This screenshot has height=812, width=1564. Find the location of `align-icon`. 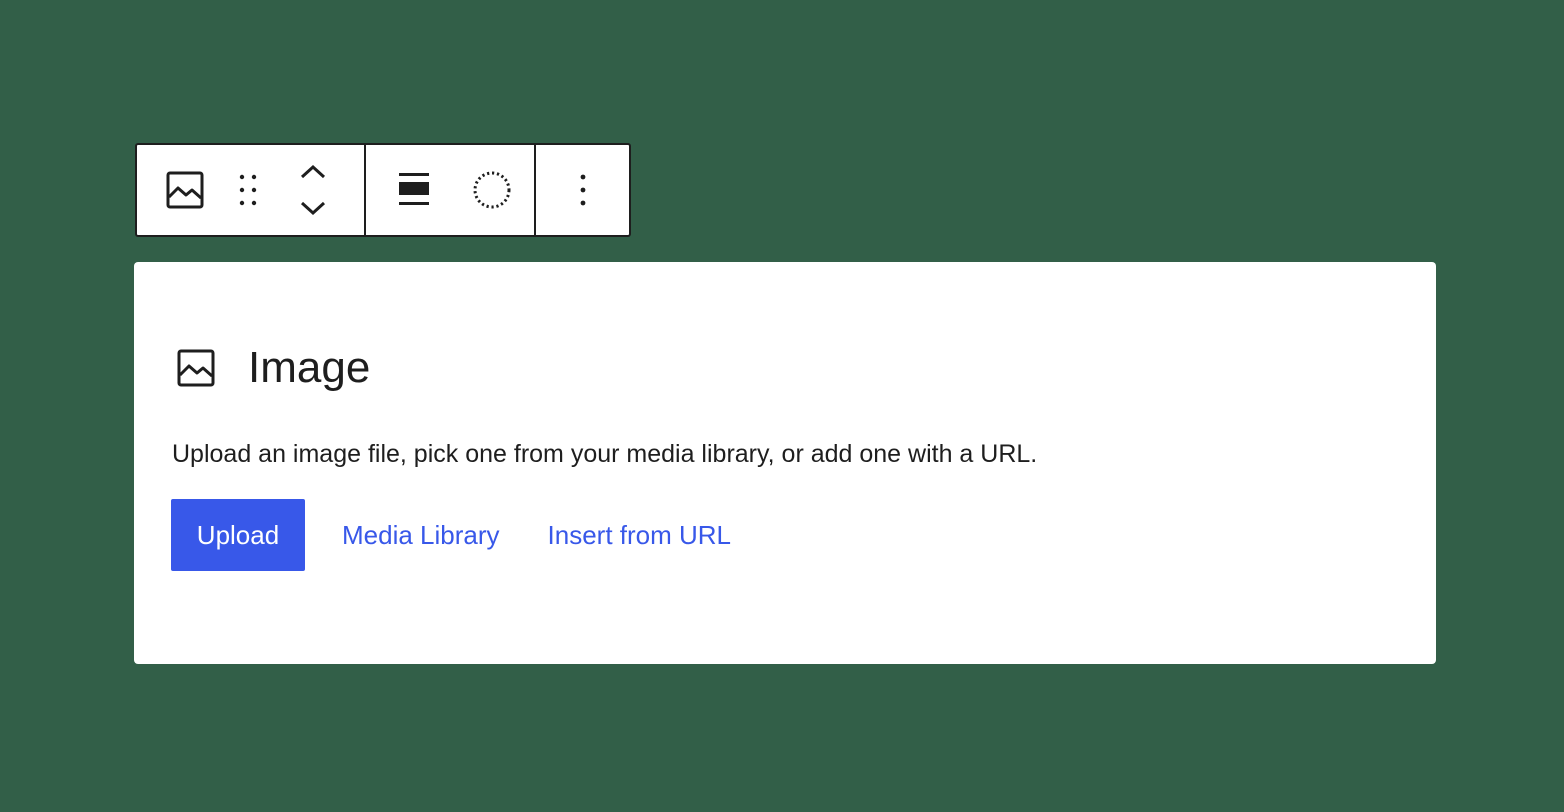

align-icon is located at coordinates (414, 189).